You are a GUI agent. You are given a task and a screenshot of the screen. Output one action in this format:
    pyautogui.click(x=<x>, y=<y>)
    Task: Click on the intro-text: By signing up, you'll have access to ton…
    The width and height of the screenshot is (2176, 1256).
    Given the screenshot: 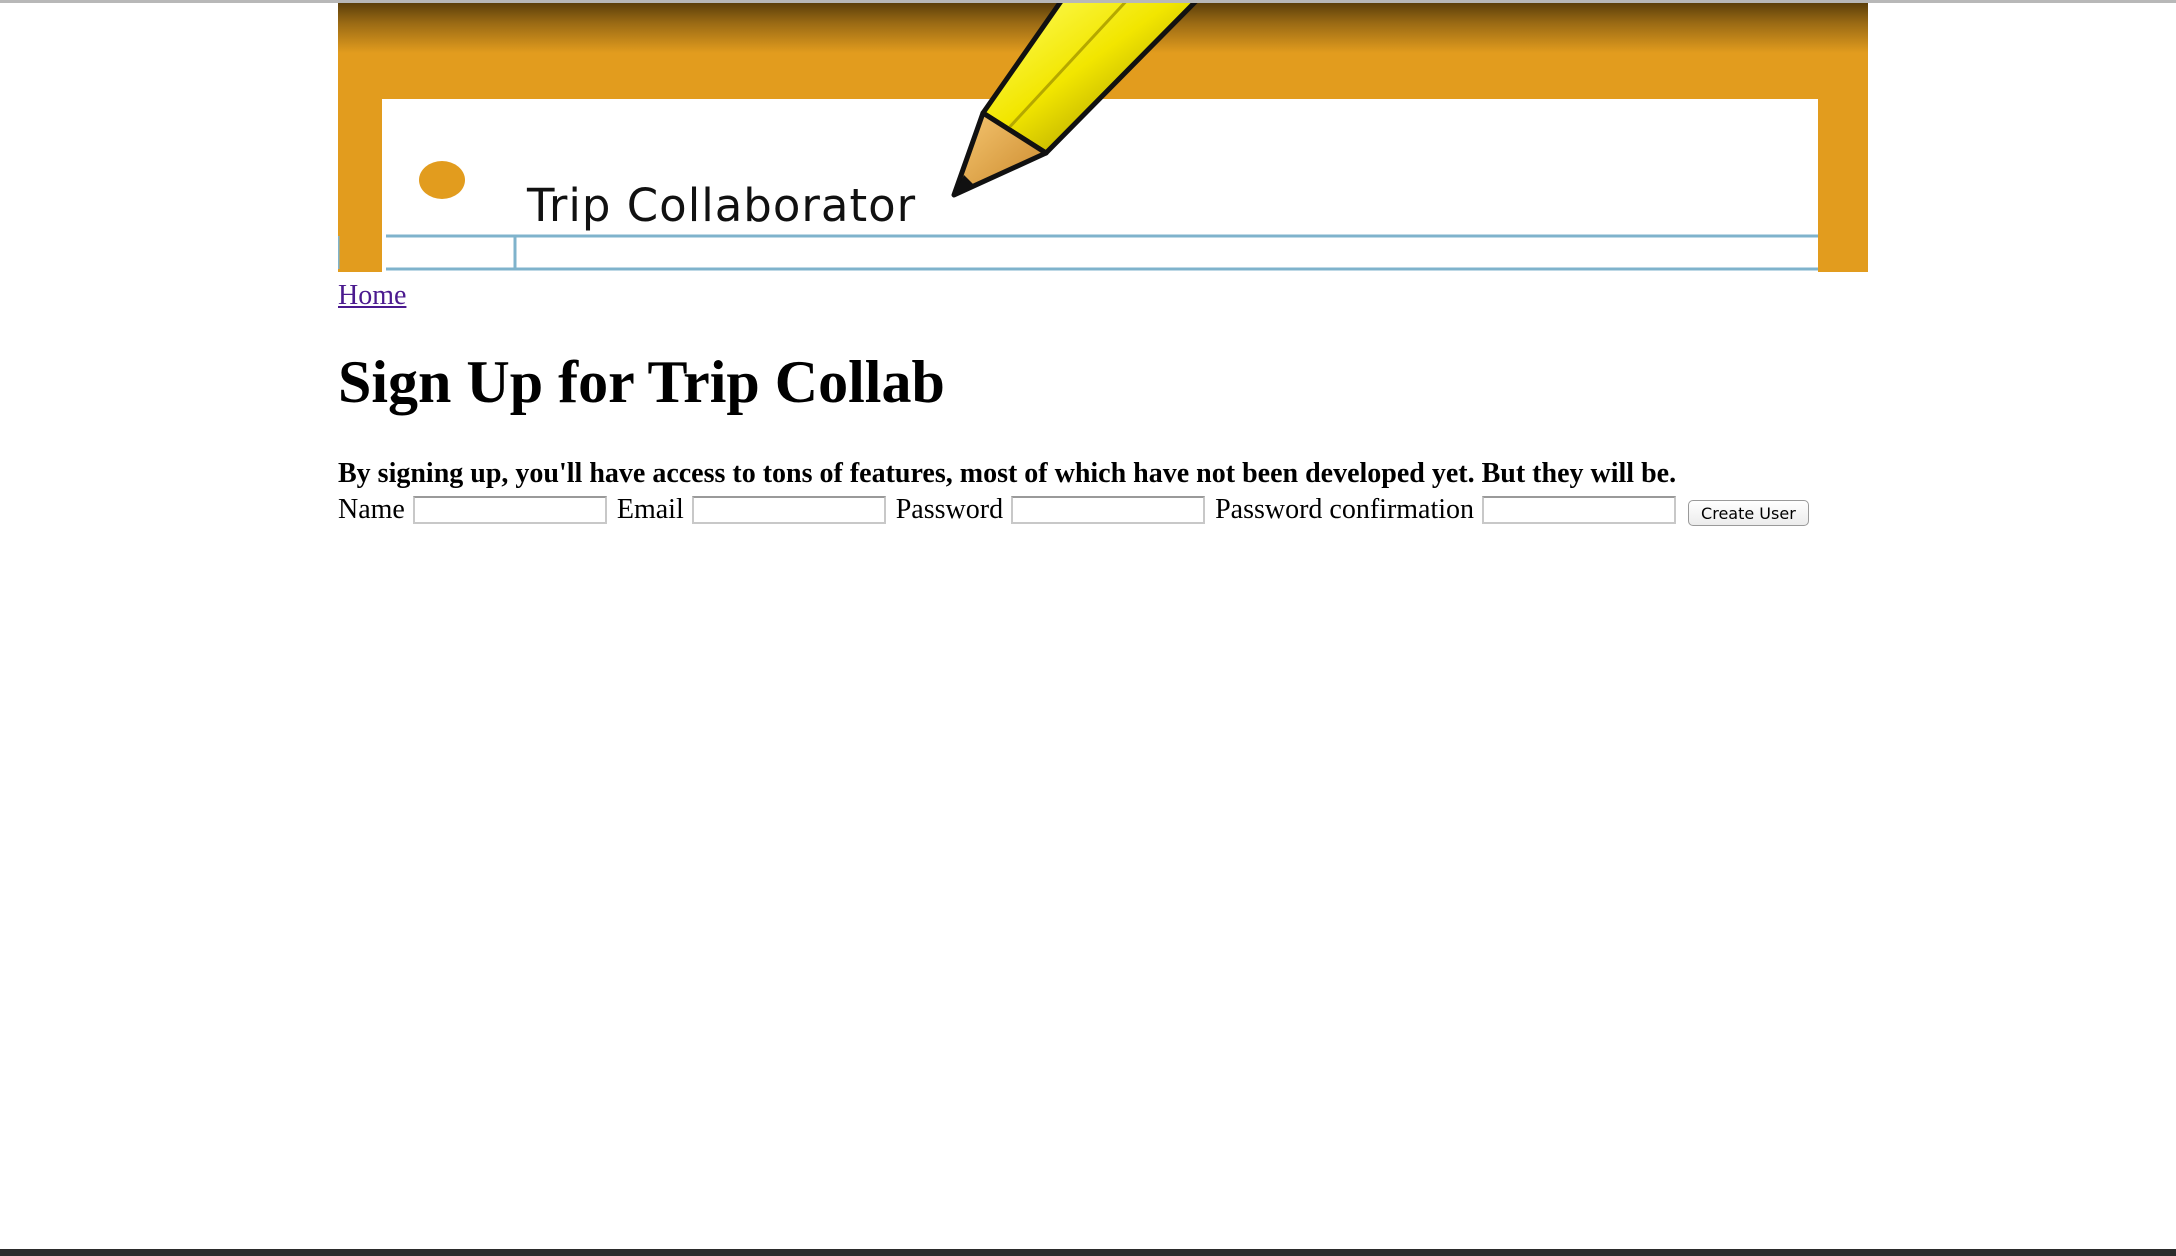 What is the action you would take?
    pyautogui.click(x=1007, y=473)
    